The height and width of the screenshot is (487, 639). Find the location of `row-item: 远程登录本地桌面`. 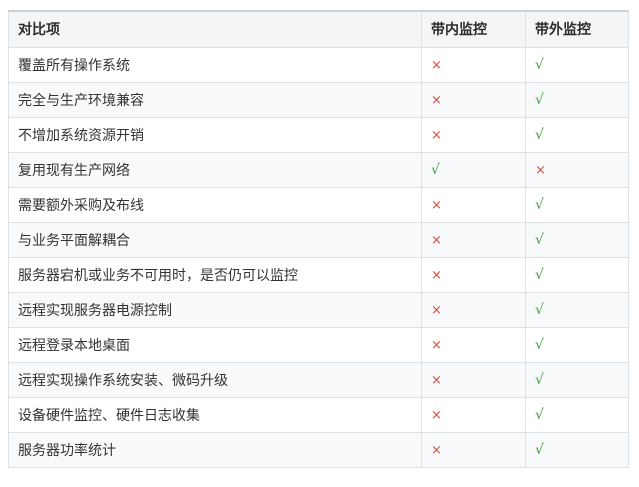

row-item: 远程登录本地桌面 is located at coordinates (215, 344).